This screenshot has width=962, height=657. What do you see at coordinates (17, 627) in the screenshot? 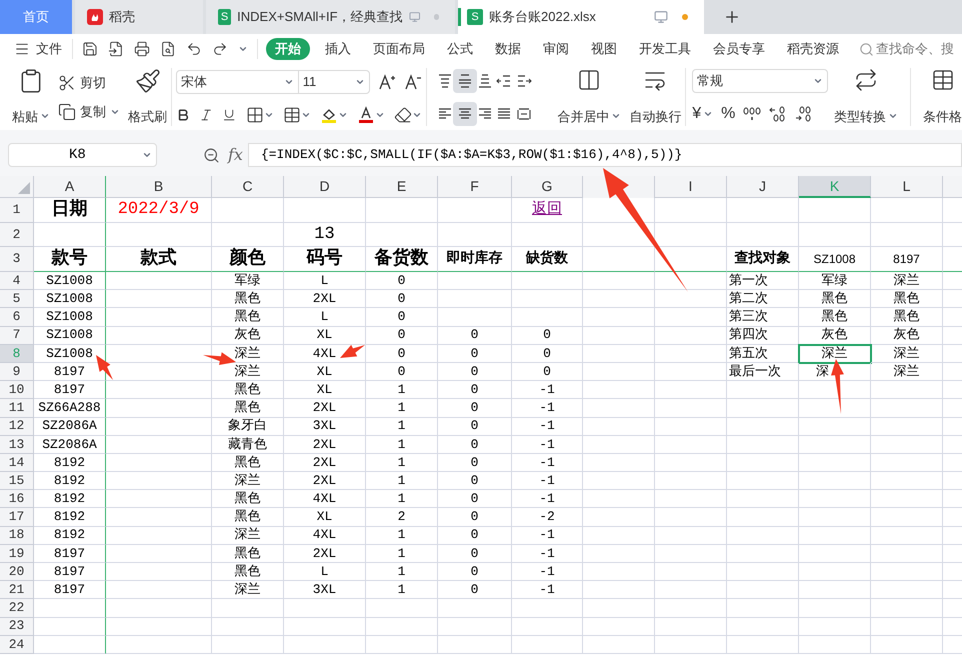
I see `row-number: 23` at bounding box center [17, 627].